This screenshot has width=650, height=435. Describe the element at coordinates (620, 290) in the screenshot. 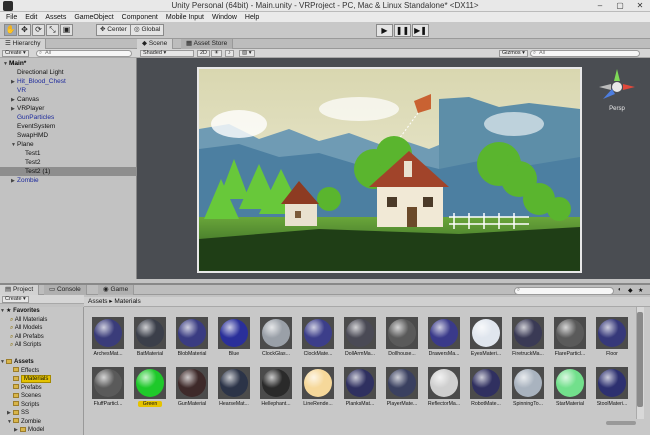

I see `filter-by-type-icon: ◐` at that location.